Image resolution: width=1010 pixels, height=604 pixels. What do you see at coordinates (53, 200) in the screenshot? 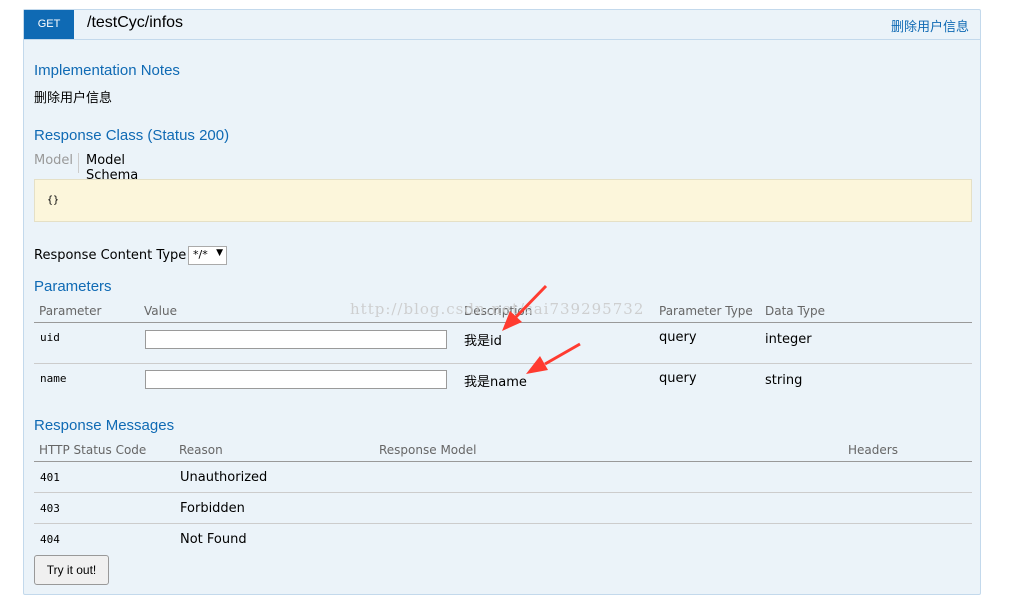
I see `schema-text: {}` at bounding box center [53, 200].